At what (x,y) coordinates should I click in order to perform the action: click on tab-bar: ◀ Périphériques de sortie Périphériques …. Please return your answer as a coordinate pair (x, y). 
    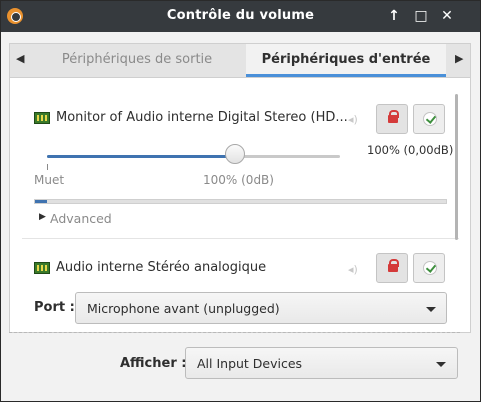
    Looking at the image, I should click on (240, 60).